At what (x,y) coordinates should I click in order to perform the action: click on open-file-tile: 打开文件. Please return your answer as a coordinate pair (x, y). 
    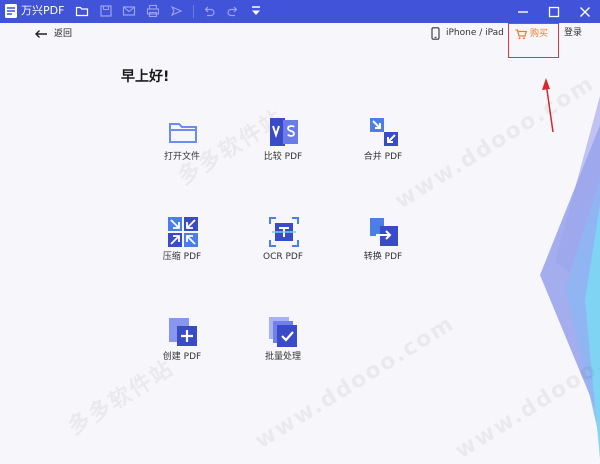
    Looking at the image, I should click on (182, 148).